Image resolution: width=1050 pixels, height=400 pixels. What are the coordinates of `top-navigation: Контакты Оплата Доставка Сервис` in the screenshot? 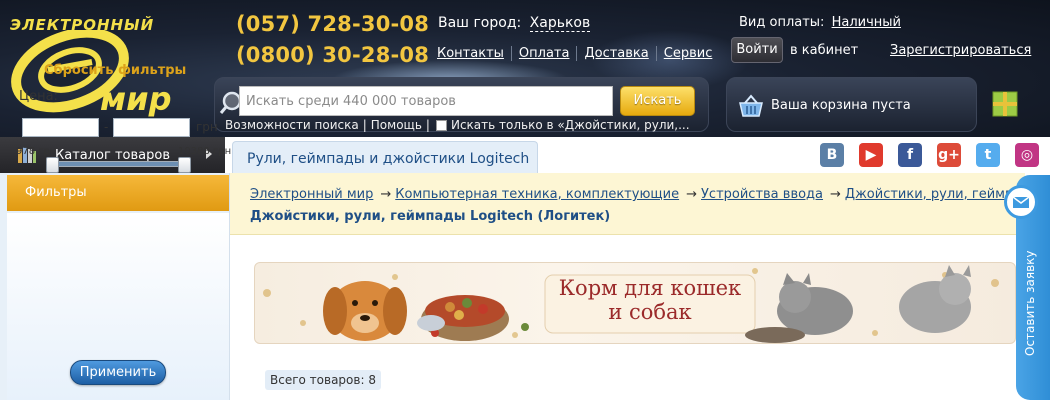 It's located at (578, 53).